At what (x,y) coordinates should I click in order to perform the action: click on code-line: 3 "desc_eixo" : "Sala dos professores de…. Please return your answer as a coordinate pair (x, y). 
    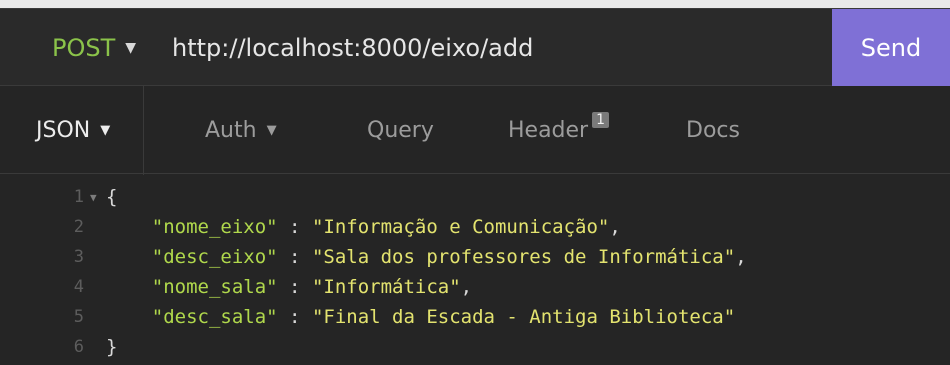
    Looking at the image, I should click on (475, 257).